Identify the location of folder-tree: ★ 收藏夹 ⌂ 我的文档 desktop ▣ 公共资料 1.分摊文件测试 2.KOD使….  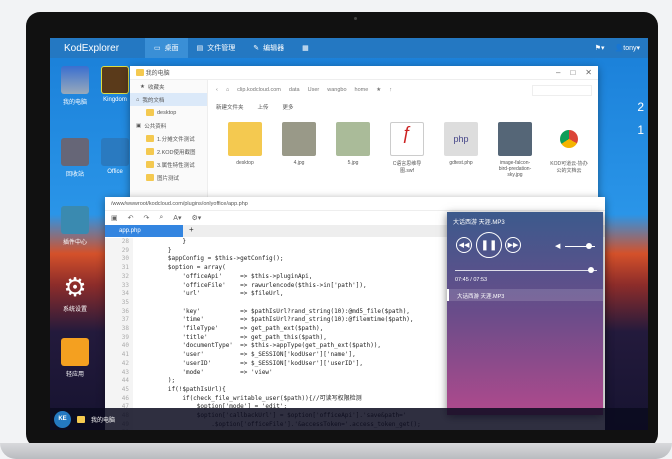
(169, 140).